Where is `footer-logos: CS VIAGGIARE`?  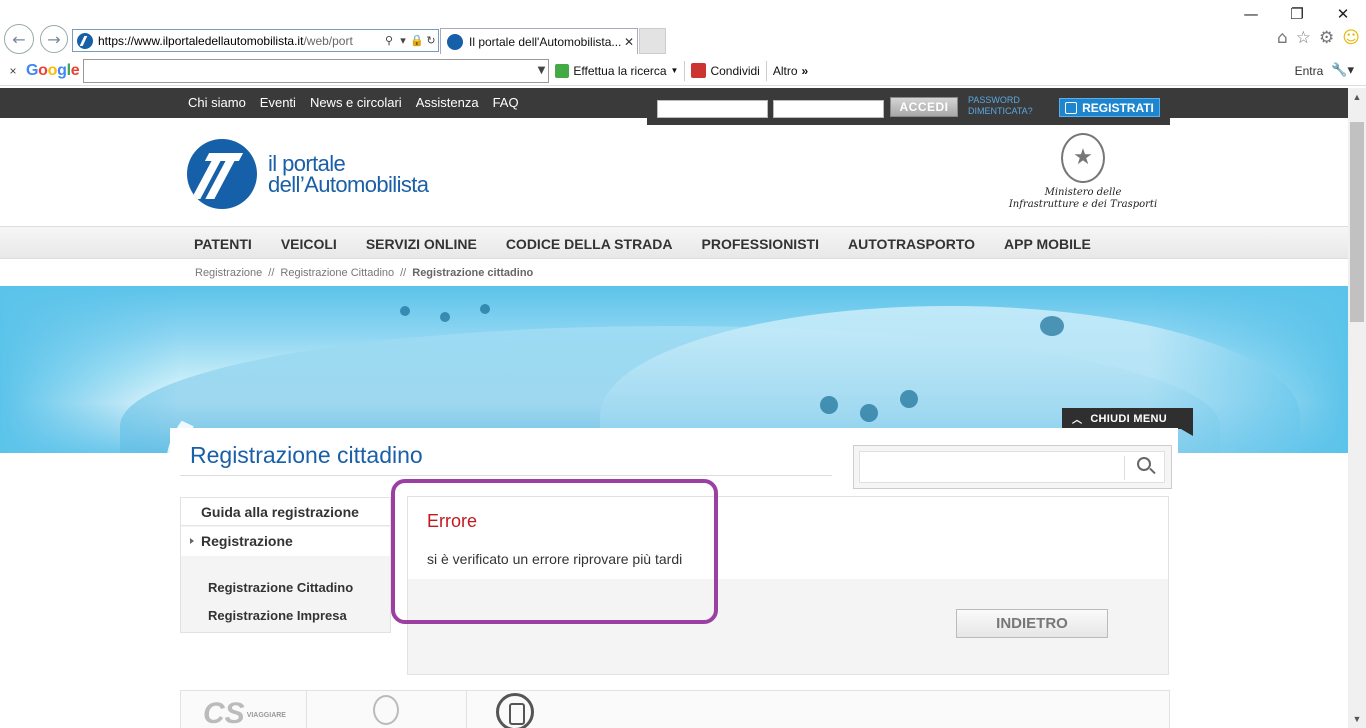
footer-logos: CS VIAGGIARE is located at coordinates (675, 709).